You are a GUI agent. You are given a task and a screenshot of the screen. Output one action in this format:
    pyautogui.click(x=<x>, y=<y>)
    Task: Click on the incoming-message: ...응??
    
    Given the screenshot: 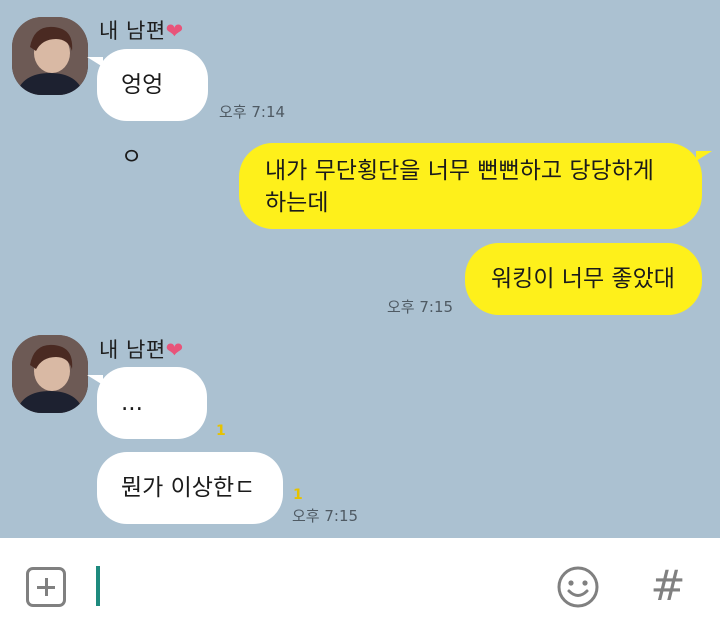 What is the action you would take?
    pyautogui.click(x=147, y=427)
    